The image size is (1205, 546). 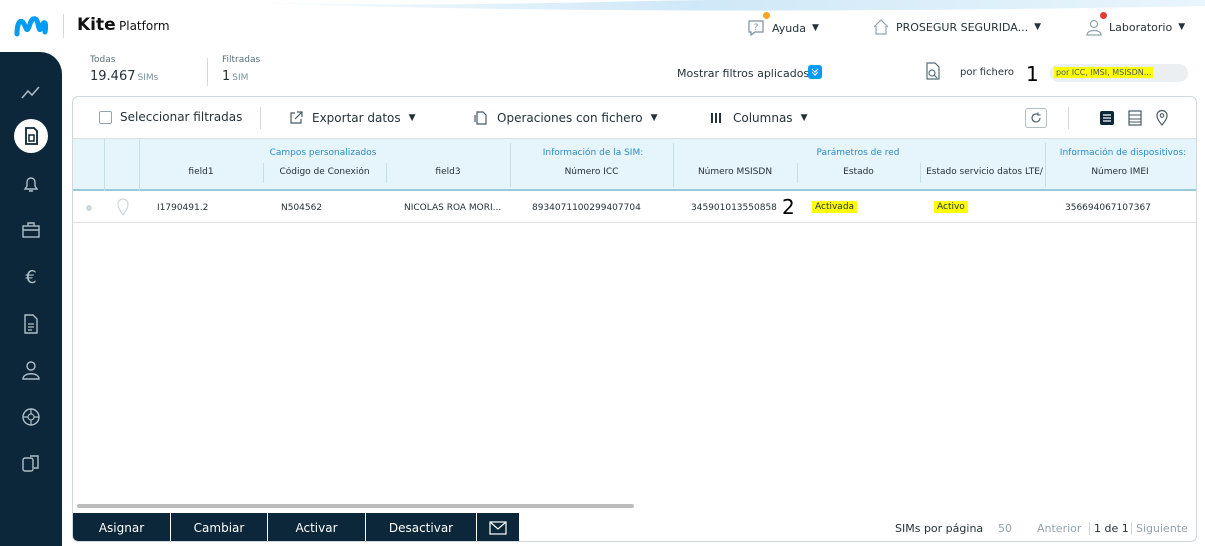 I want to click on per-page-select: 50, so click(x=1005, y=528).